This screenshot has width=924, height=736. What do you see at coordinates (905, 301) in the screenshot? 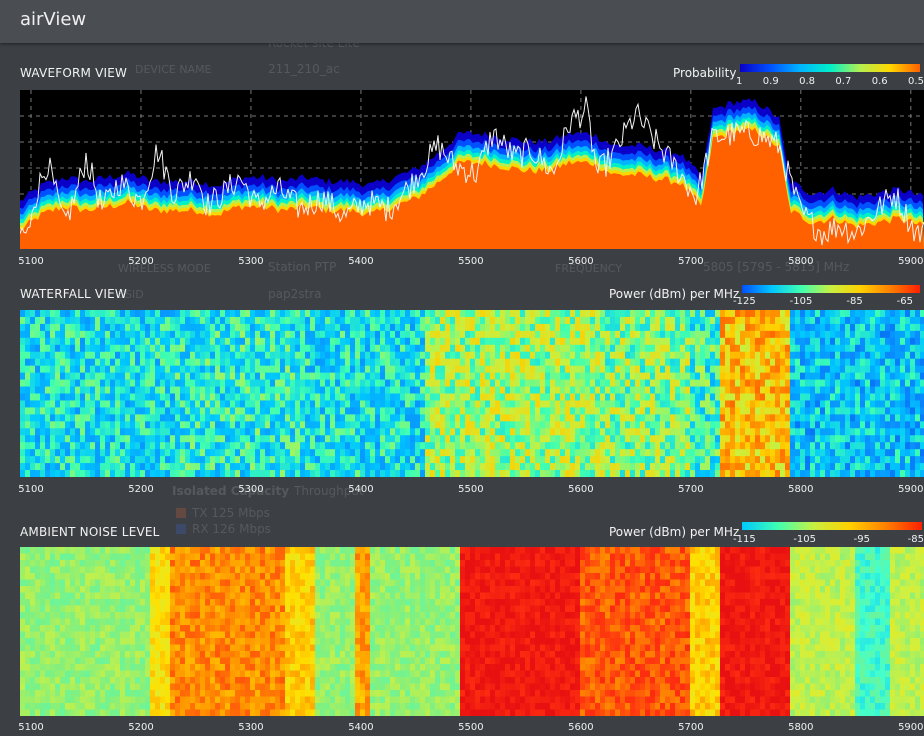
I see `waterfall-scale-tick: -65` at bounding box center [905, 301].